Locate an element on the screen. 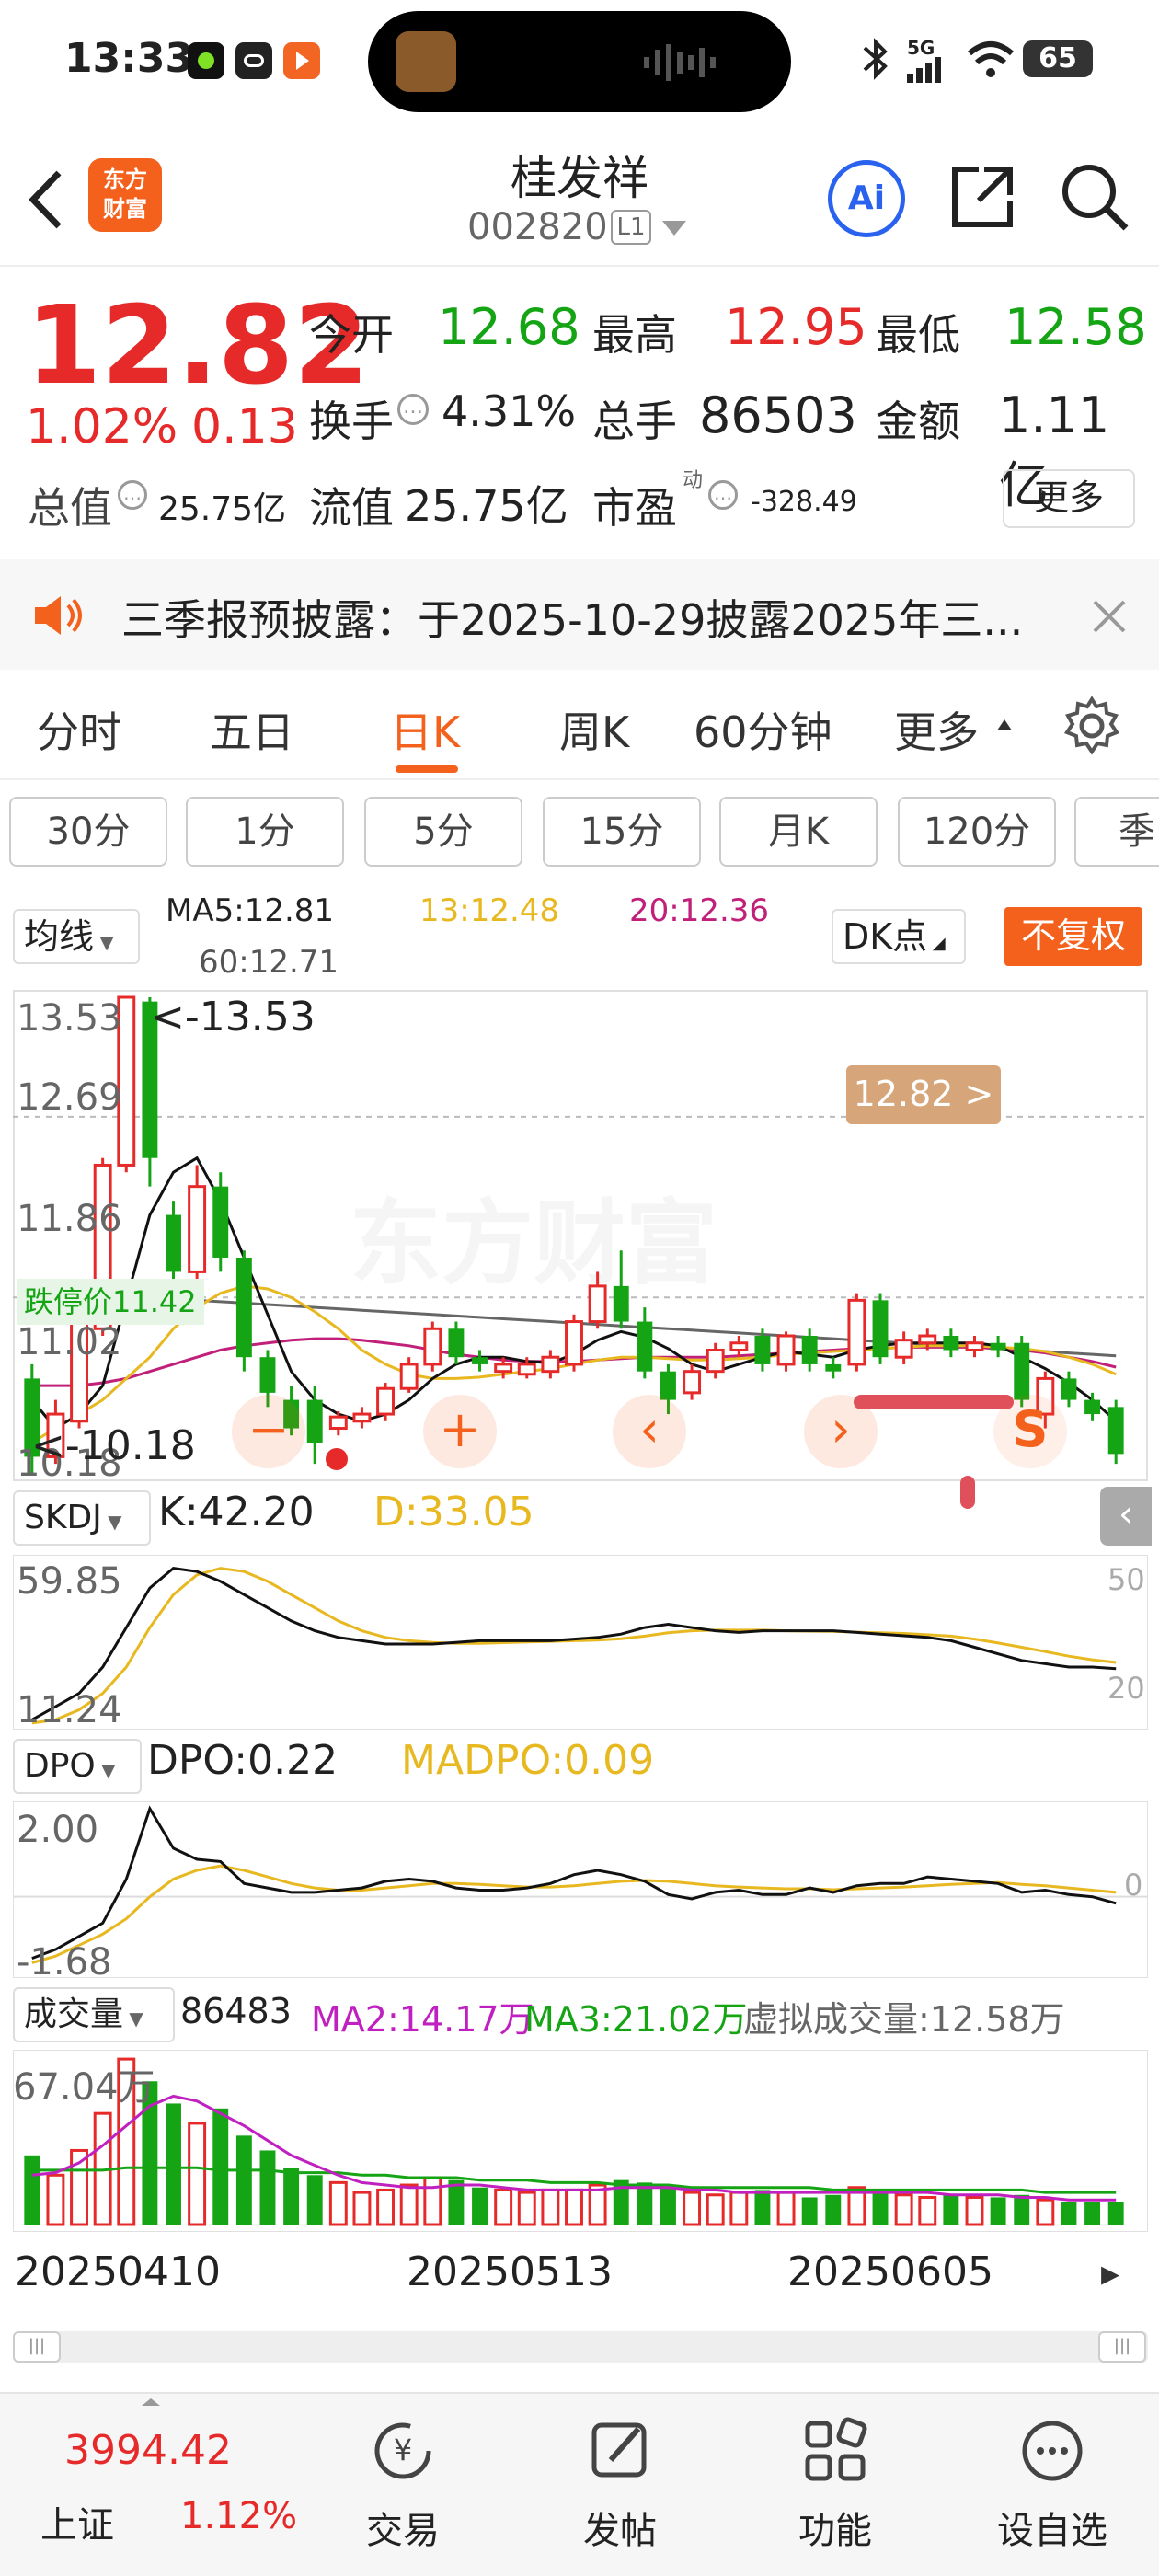 This screenshot has width=1159, height=2576. tab-daily-k: 日K is located at coordinates (425, 729).